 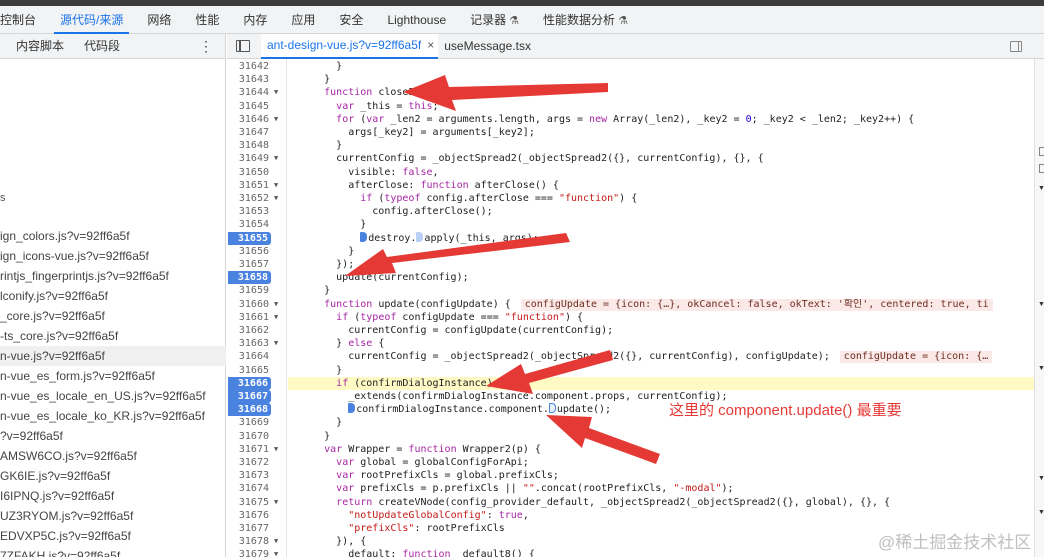 What do you see at coordinates (257, 502) in the screenshot?
I see `line-number: 31675 ▼` at bounding box center [257, 502].